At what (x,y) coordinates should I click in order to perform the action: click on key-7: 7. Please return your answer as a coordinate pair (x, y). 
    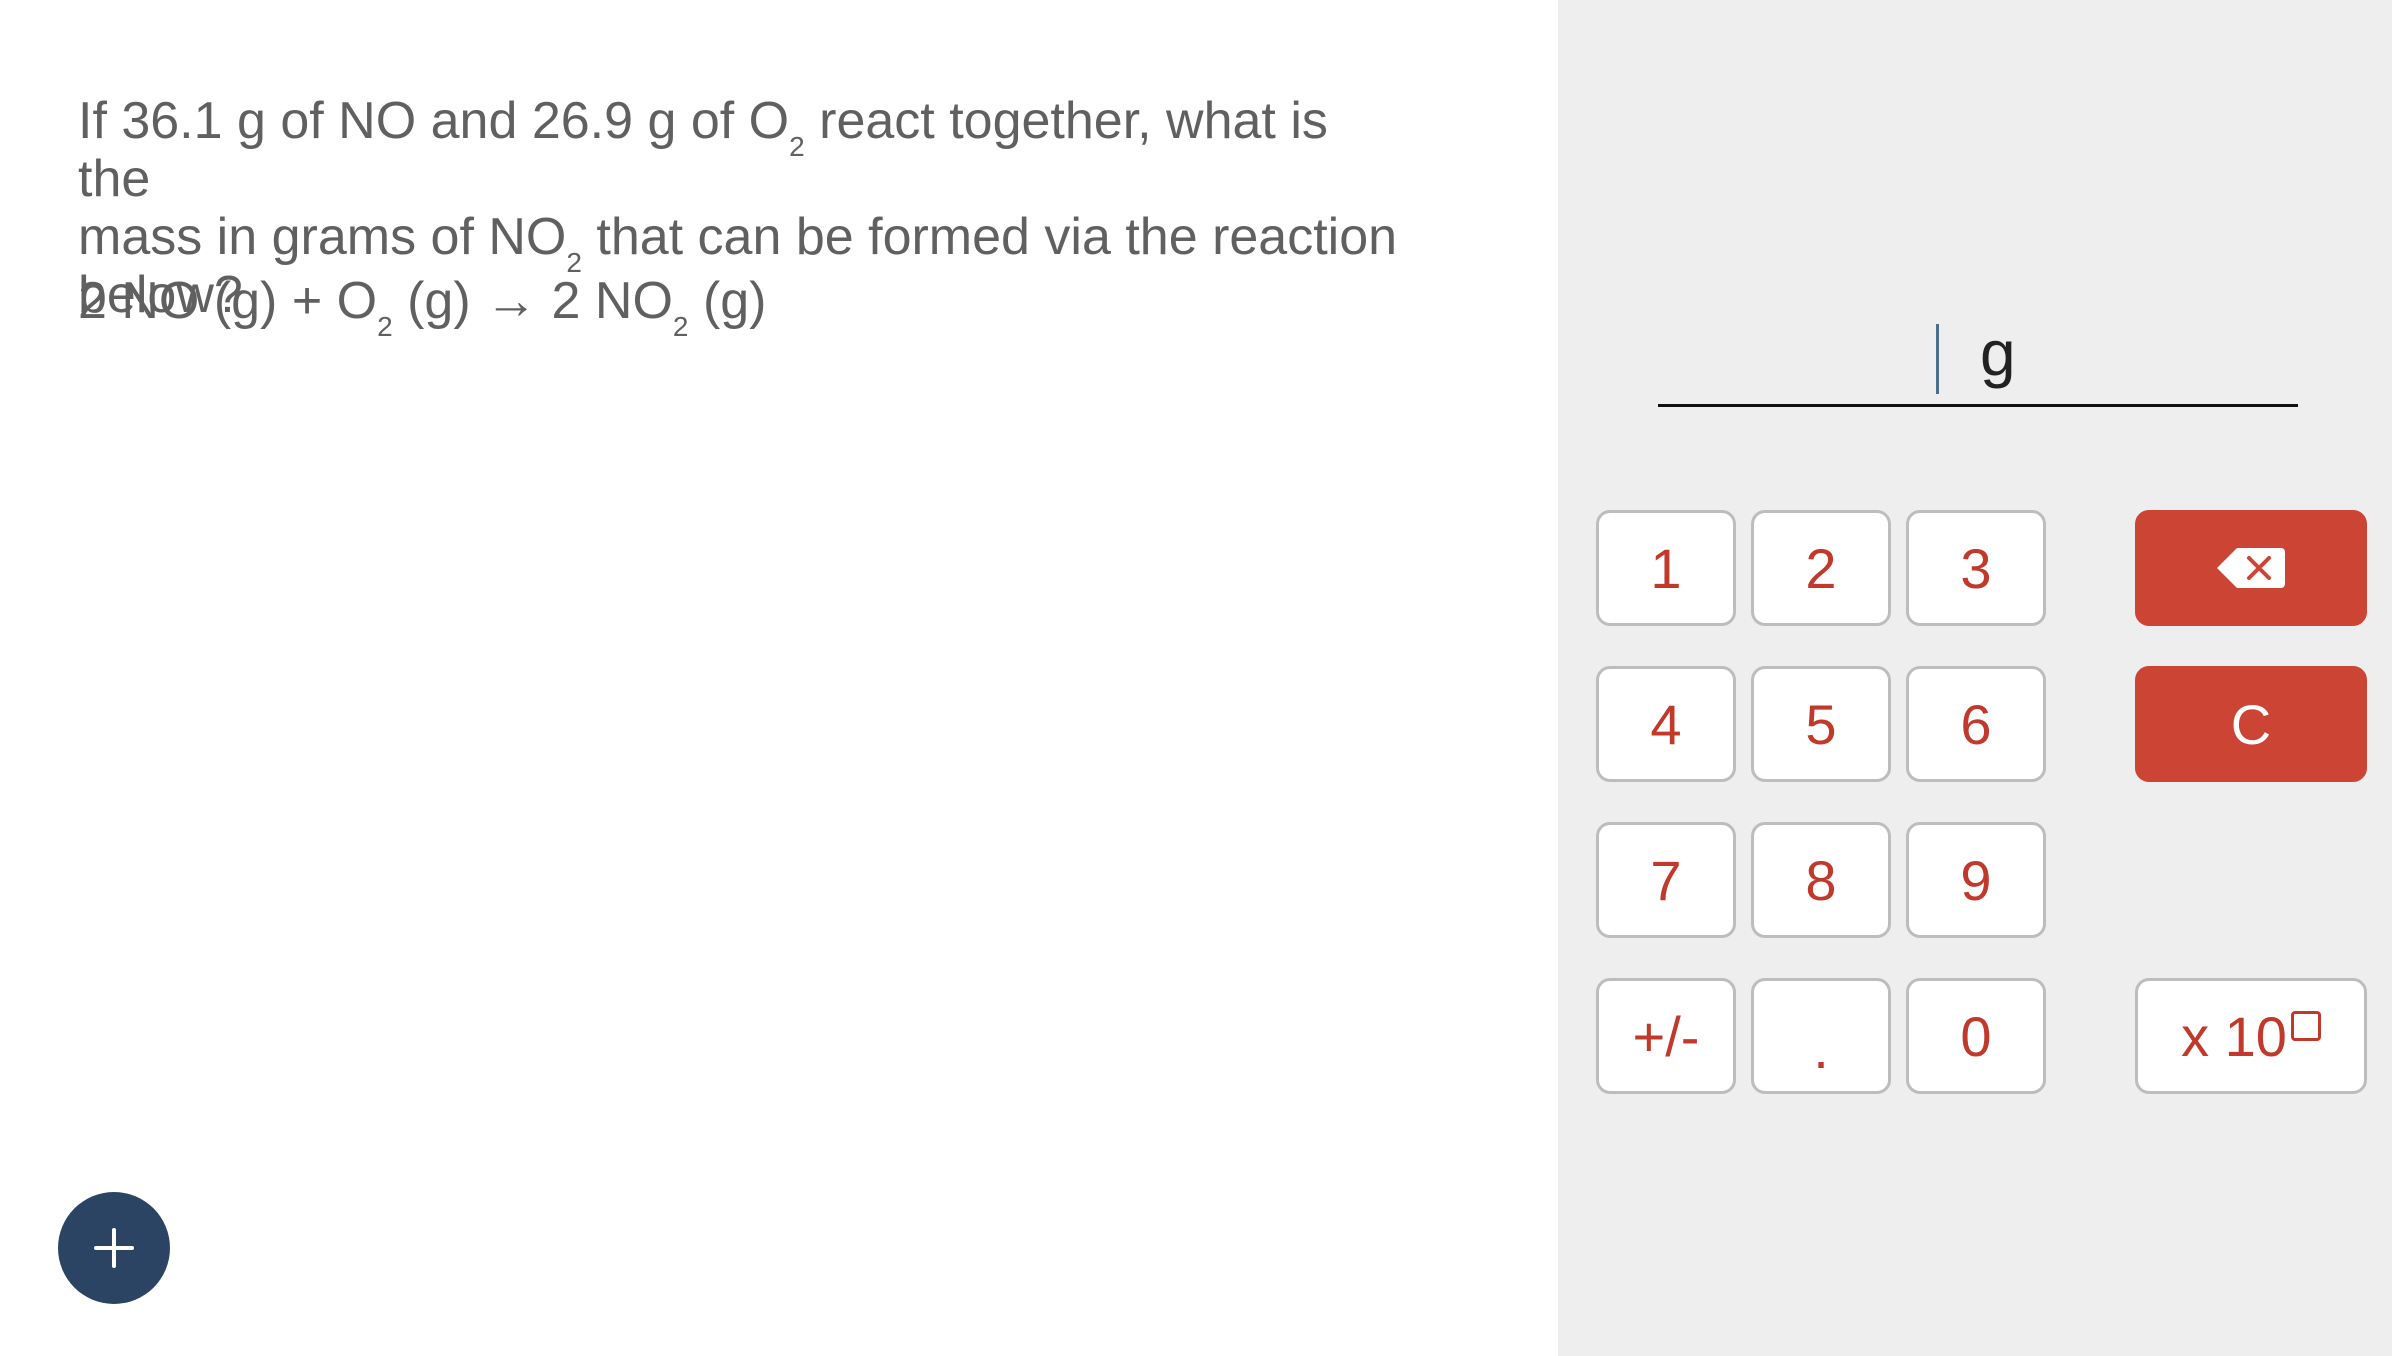
    Looking at the image, I should click on (1666, 880).